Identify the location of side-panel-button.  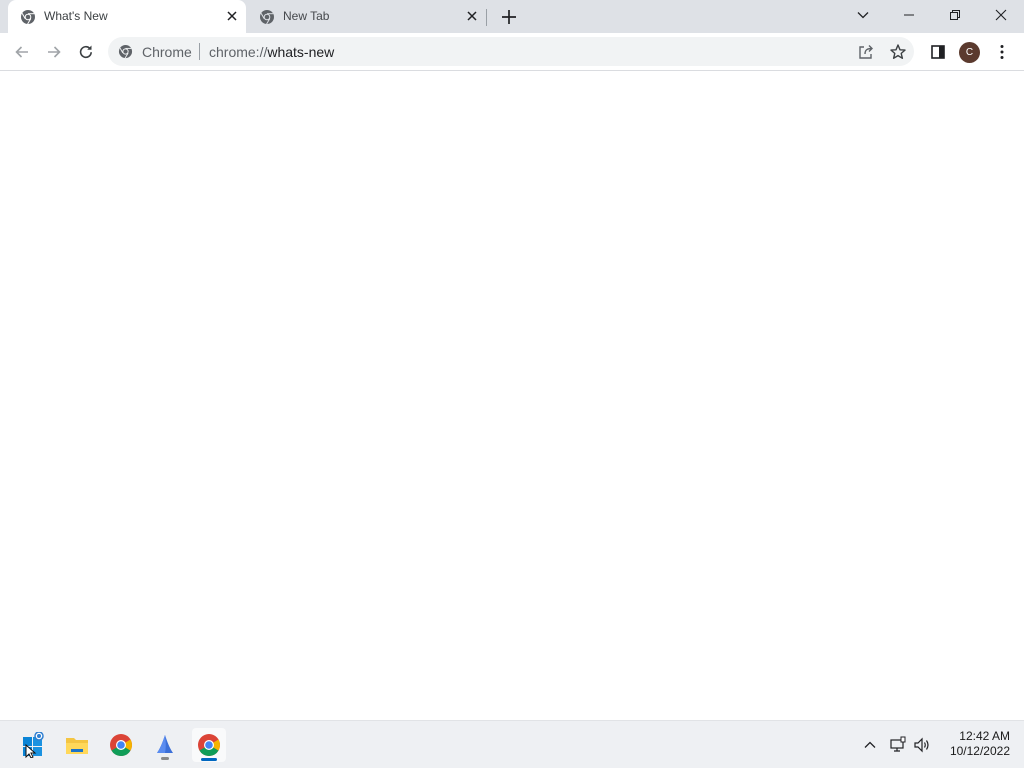
(938, 52).